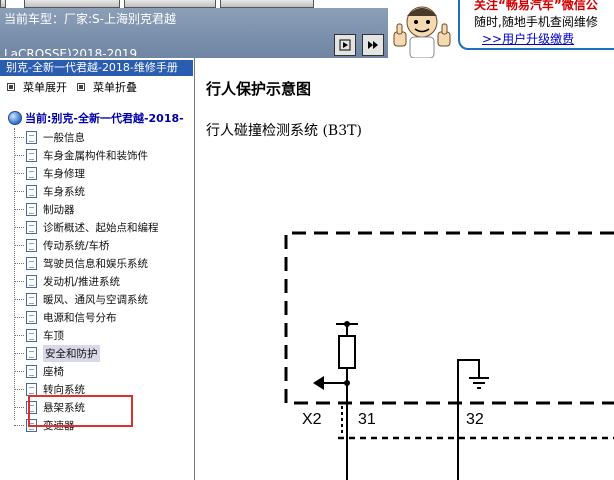 The image size is (614, 480). I want to click on tree-item-label: 车顶, so click(53, 335).